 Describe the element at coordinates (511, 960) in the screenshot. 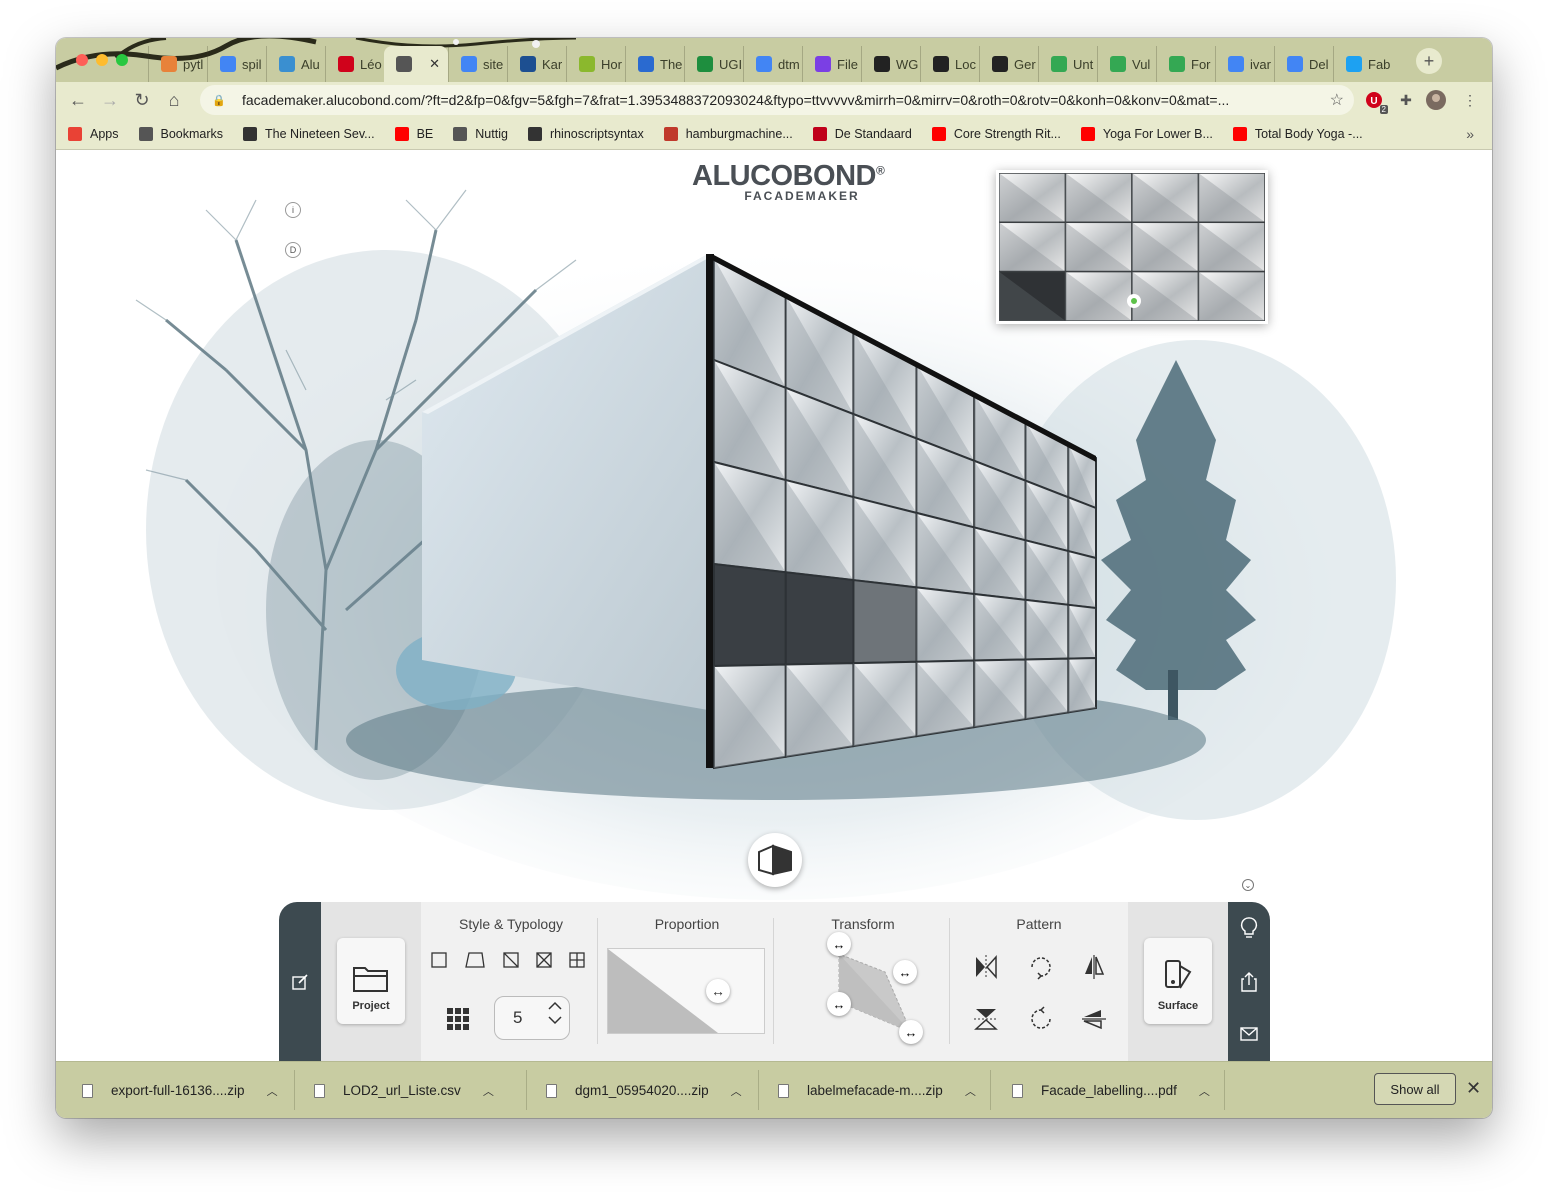

I see `typology-diagonal-icon` at that location.